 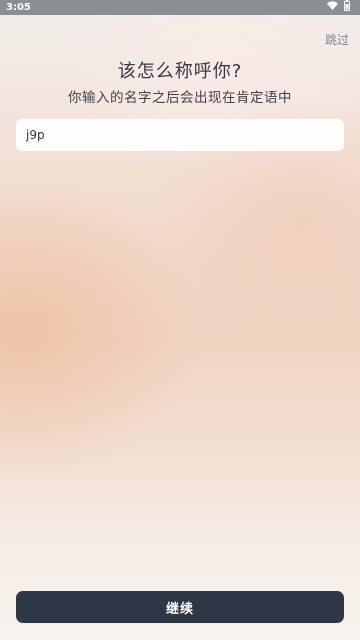 I want to click on status-bar: 3:05, so click(x=180, y=7).